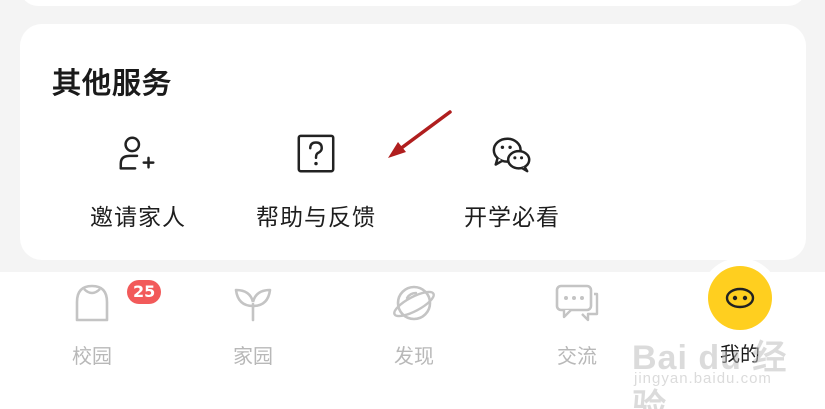 The width and height of the screenshot is (825, 409). Describe the element at coordinates (137, 153) in the screenshot. I see `add-person-icon` at that location.